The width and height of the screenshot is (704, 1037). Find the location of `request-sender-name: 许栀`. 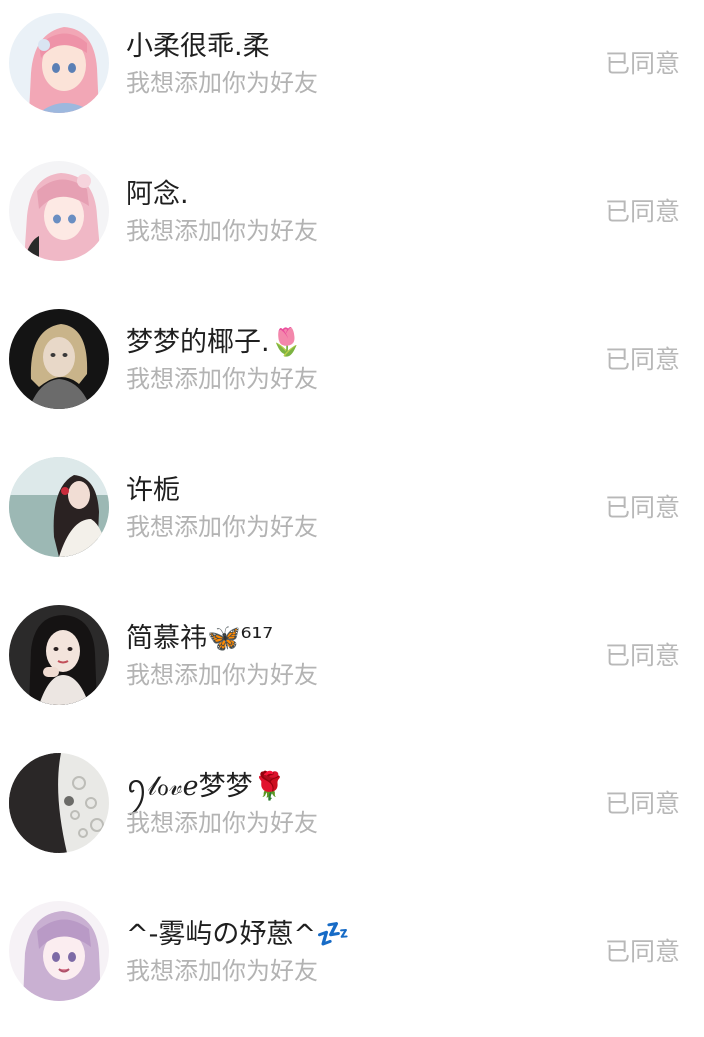

request-sender-name: 许栀 is located at coordinates (153, 490).